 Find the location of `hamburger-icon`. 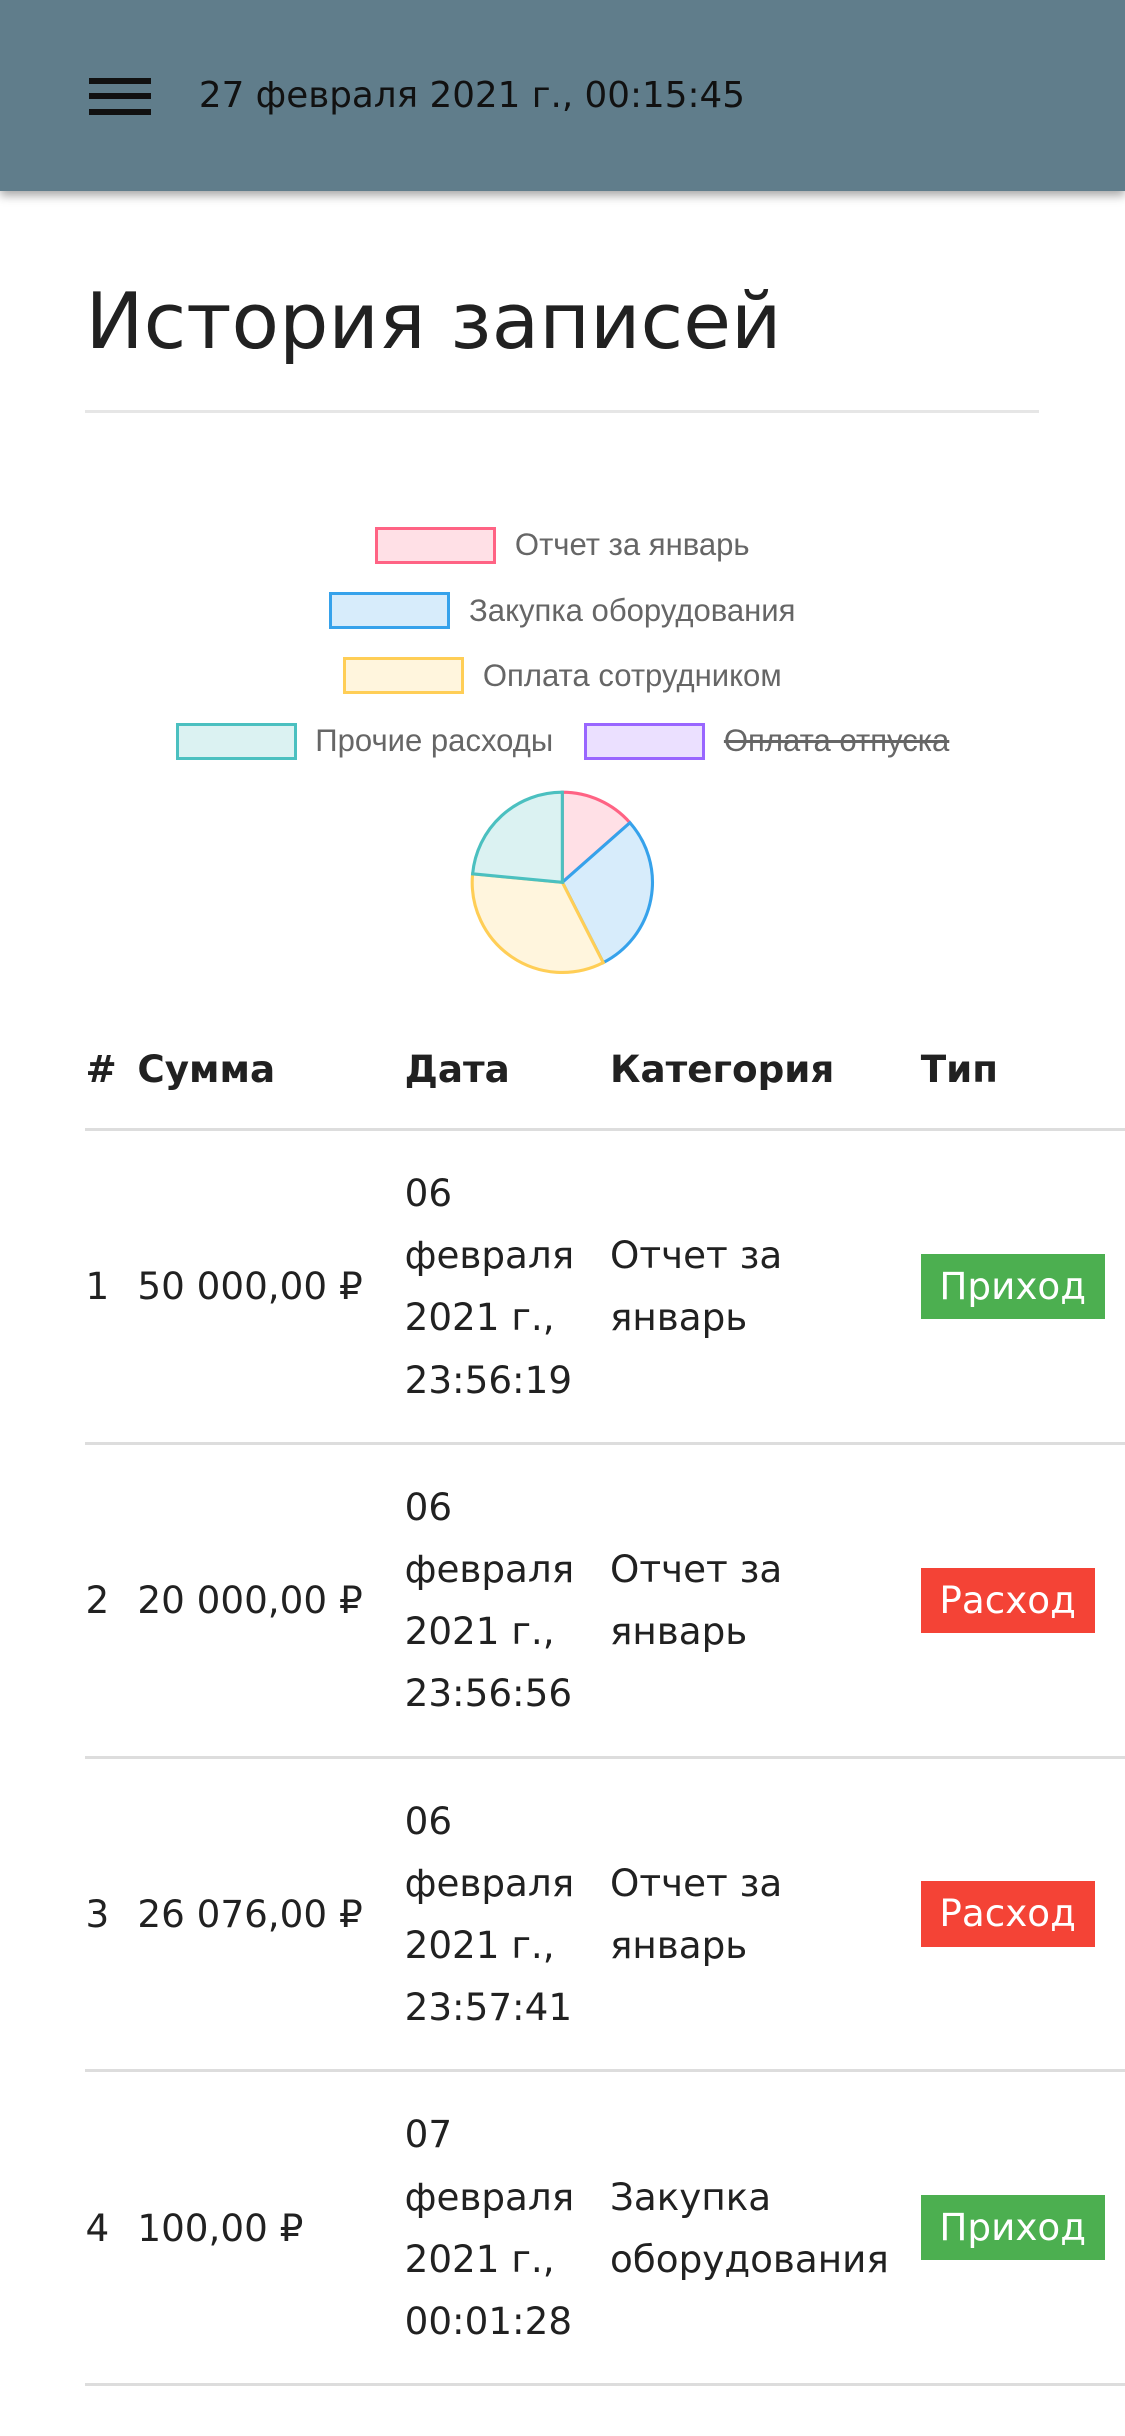

hamburger-icon is located at coordinates (119, 97).